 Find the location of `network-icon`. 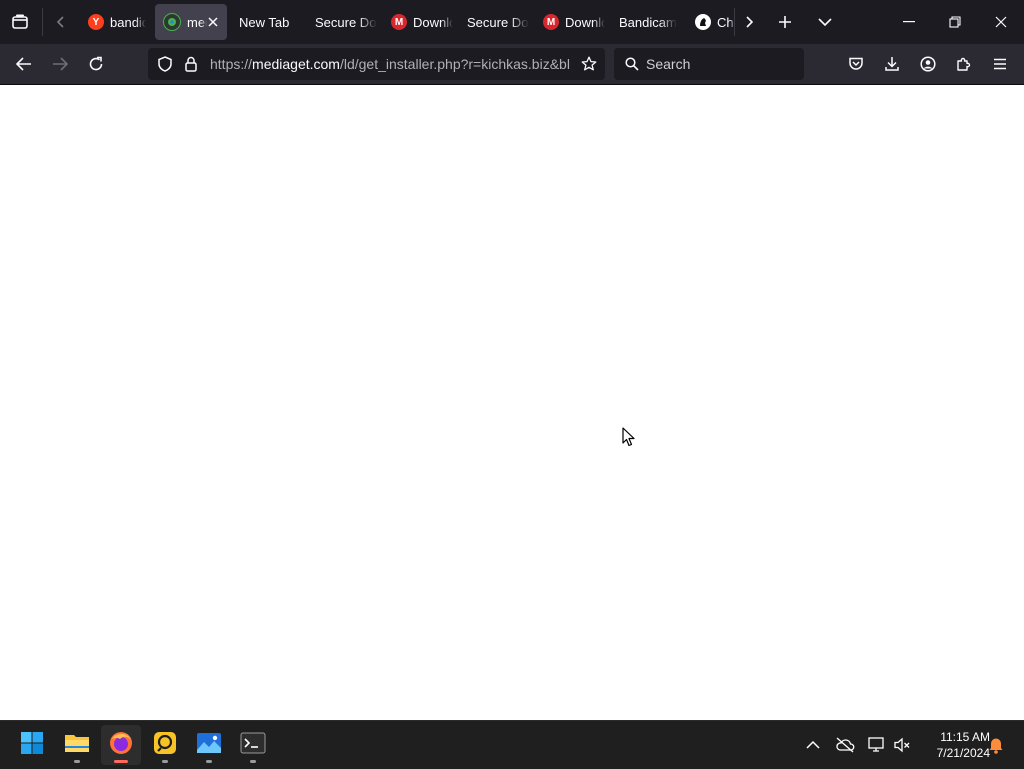

network-icon is located at coordinates (877, 745).